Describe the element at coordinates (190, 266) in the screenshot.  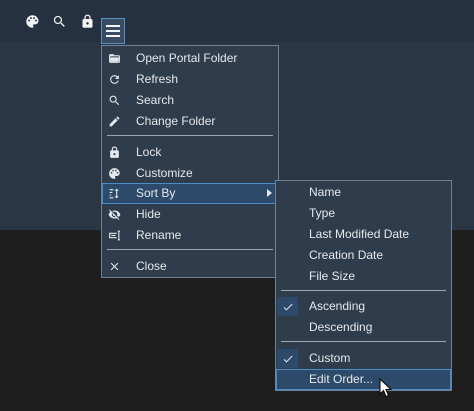
I see `menu-item-close: Close` at that location.